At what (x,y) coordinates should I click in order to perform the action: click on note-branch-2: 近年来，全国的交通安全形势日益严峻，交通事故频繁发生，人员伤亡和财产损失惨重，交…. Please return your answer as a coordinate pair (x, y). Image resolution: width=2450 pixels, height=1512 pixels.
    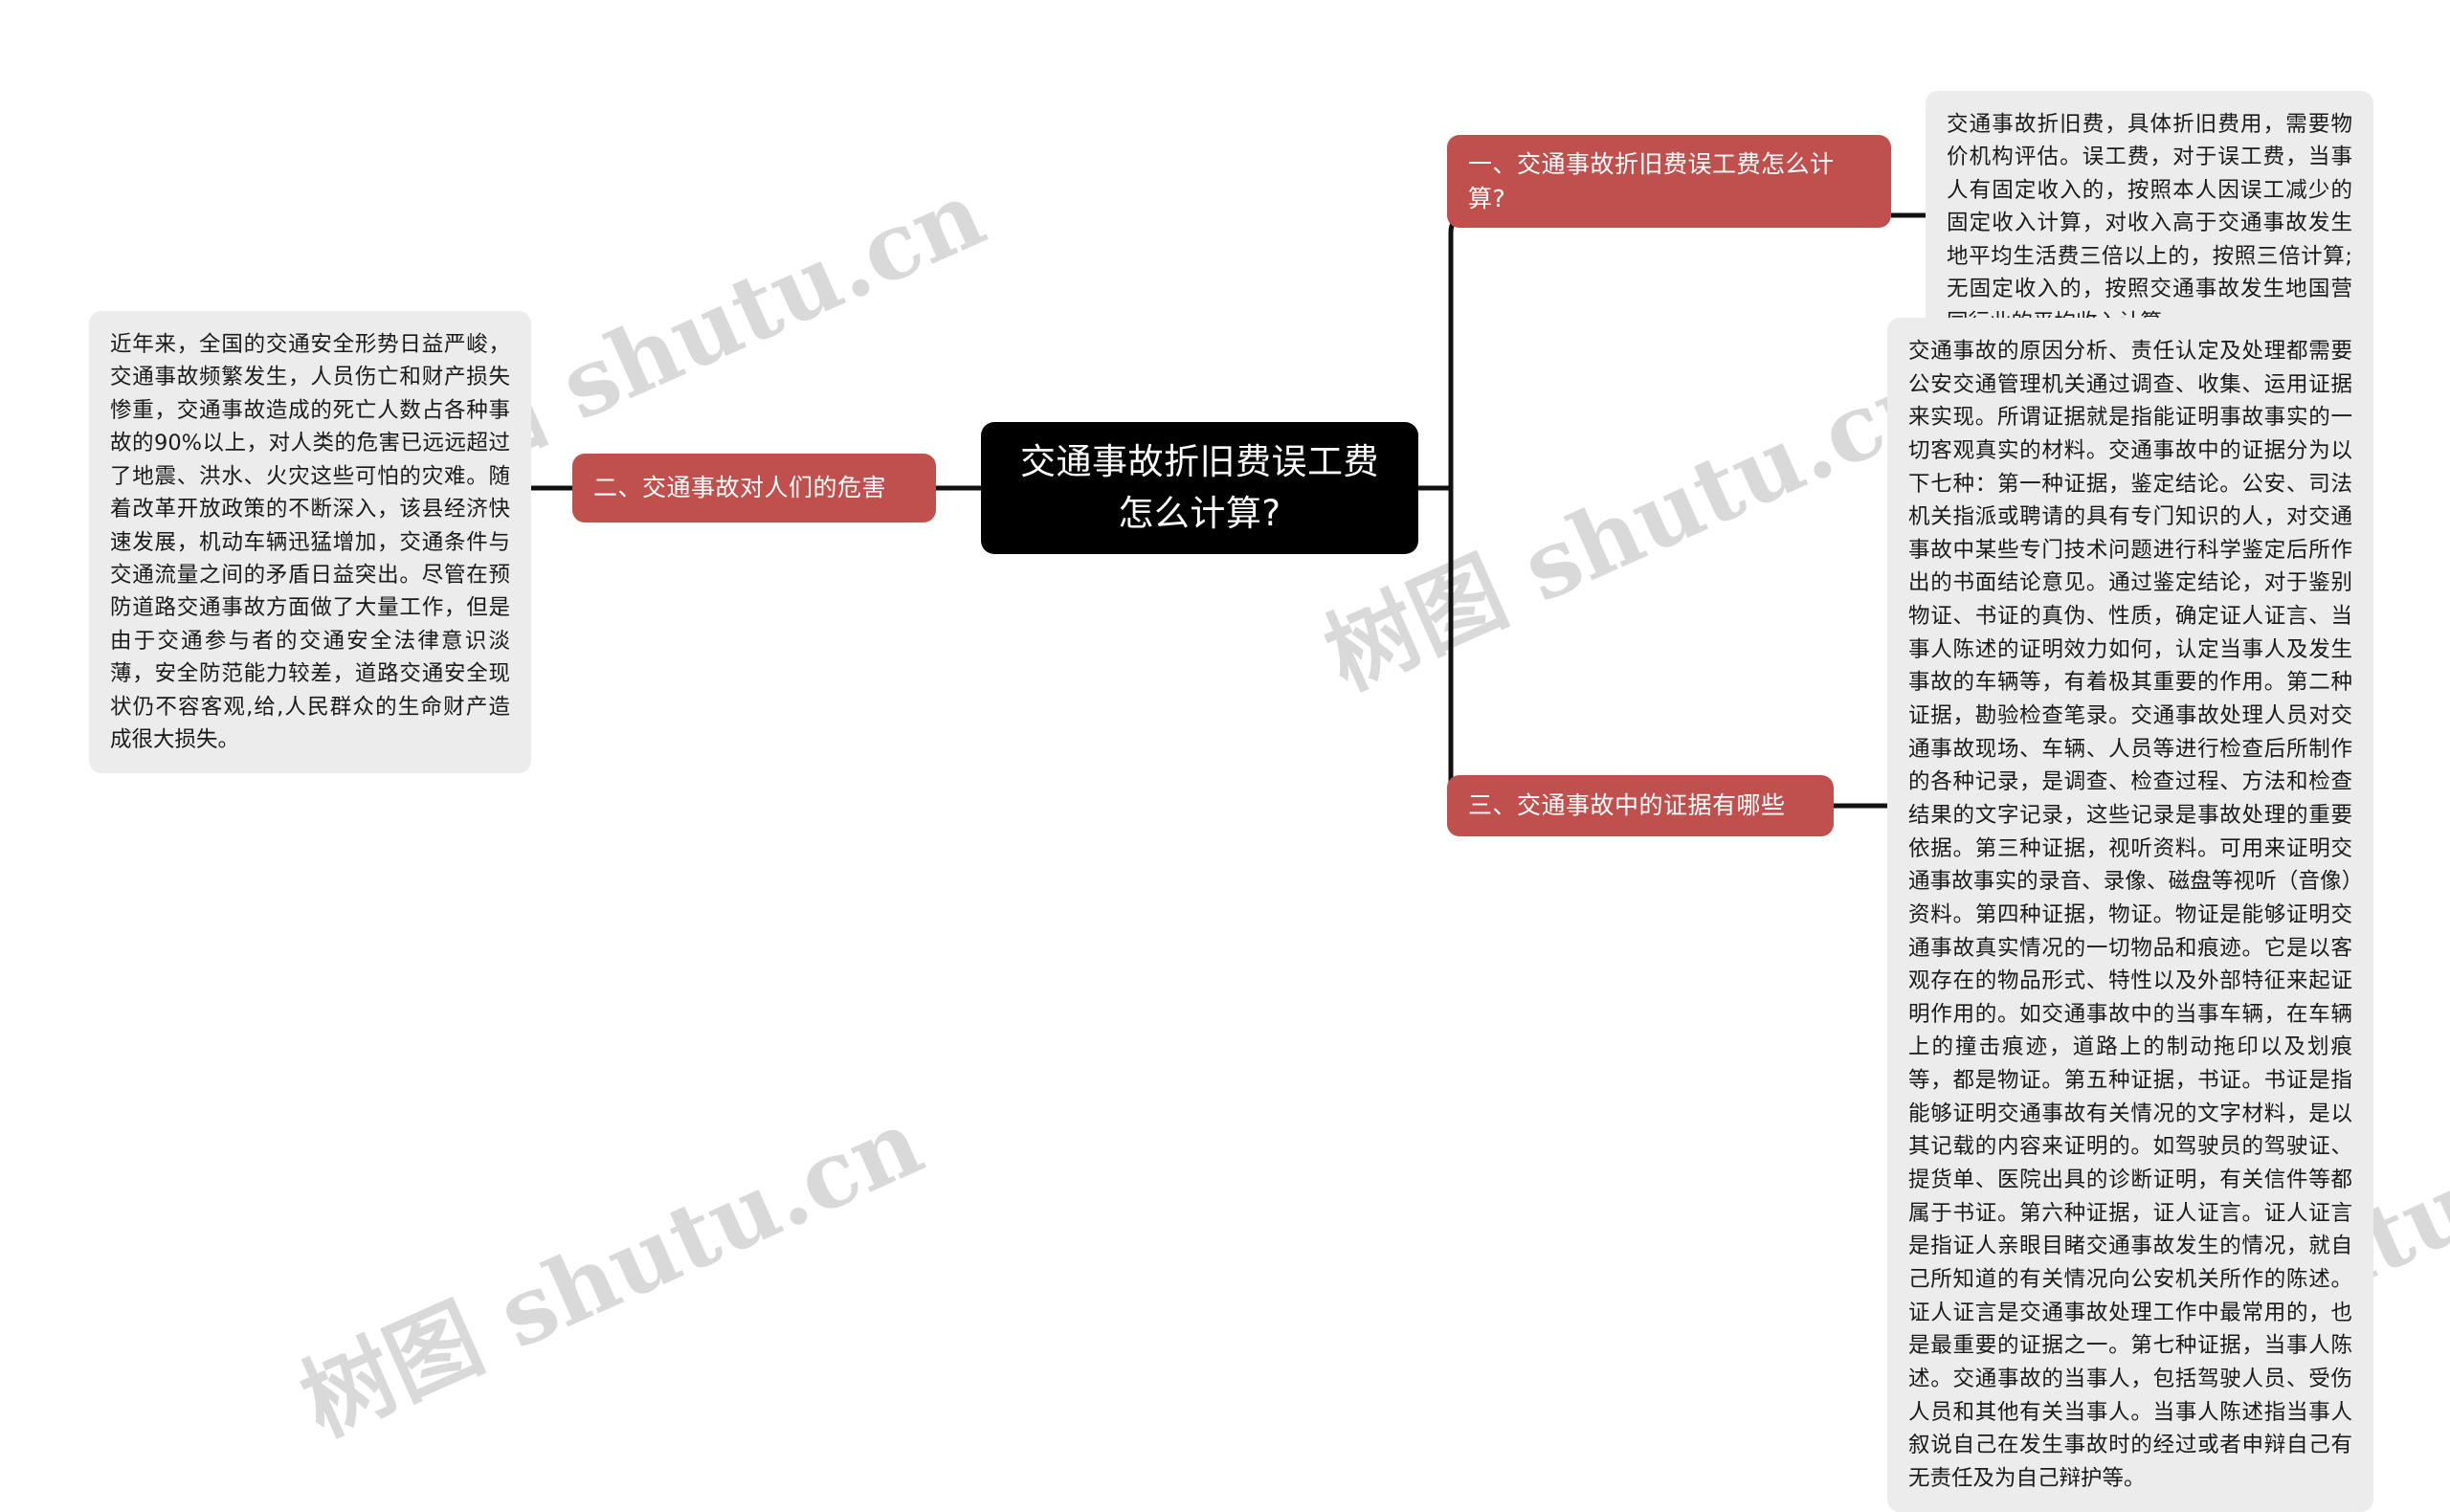
    Looking at the image, I should click on (310, 542).